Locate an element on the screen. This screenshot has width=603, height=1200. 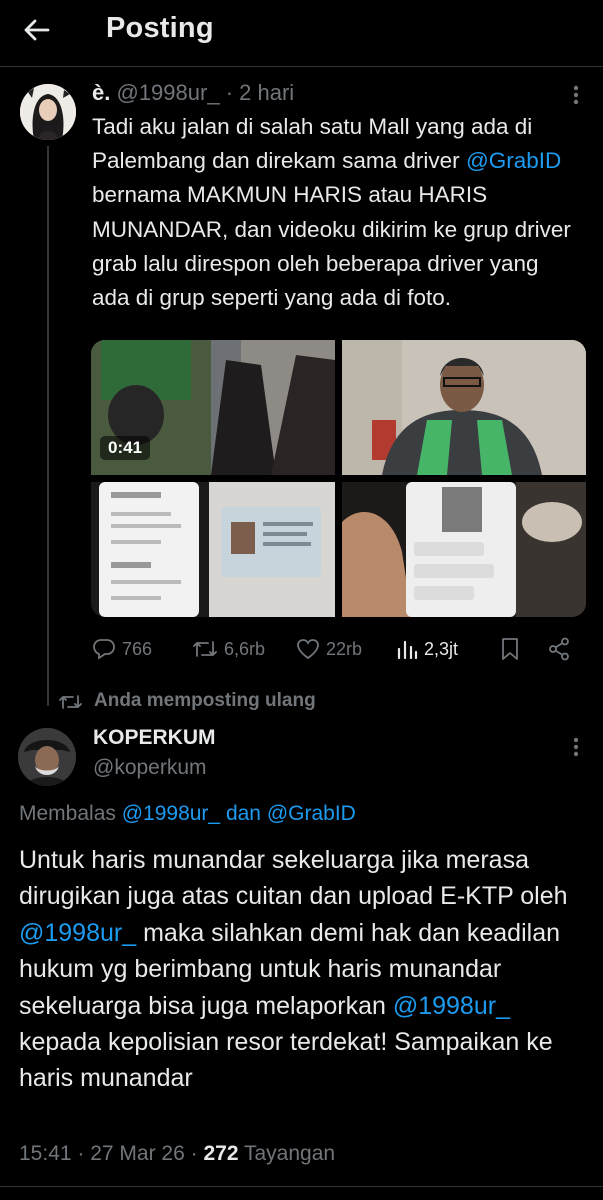
thread-line is located at coordinates (48, 426).